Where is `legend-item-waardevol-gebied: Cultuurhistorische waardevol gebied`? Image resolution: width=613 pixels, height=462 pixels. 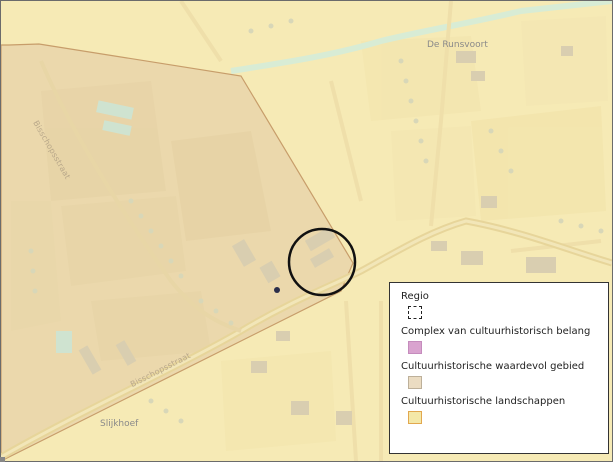
legend-item-waardevol-gebied: Cultuurhistorische waardevol gebied is located at coordinates (504, 374).